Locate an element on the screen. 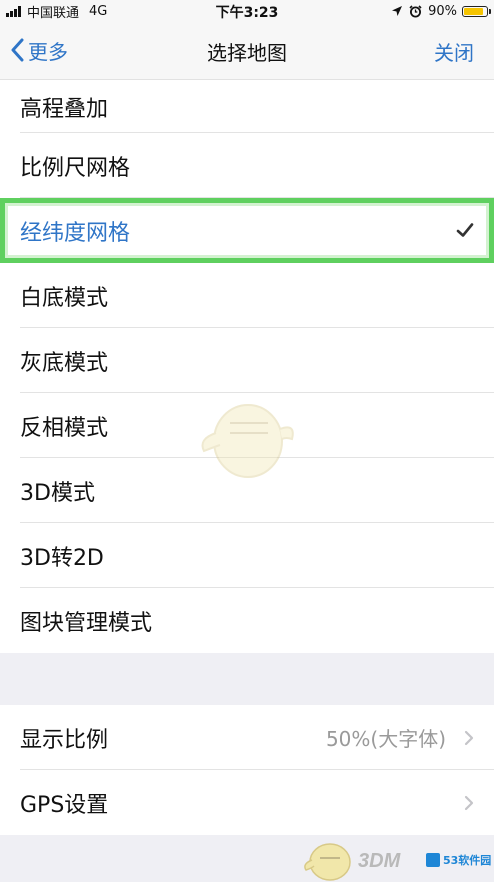  map-mode-item: 白底模式 is located at coordinates (247, 295).